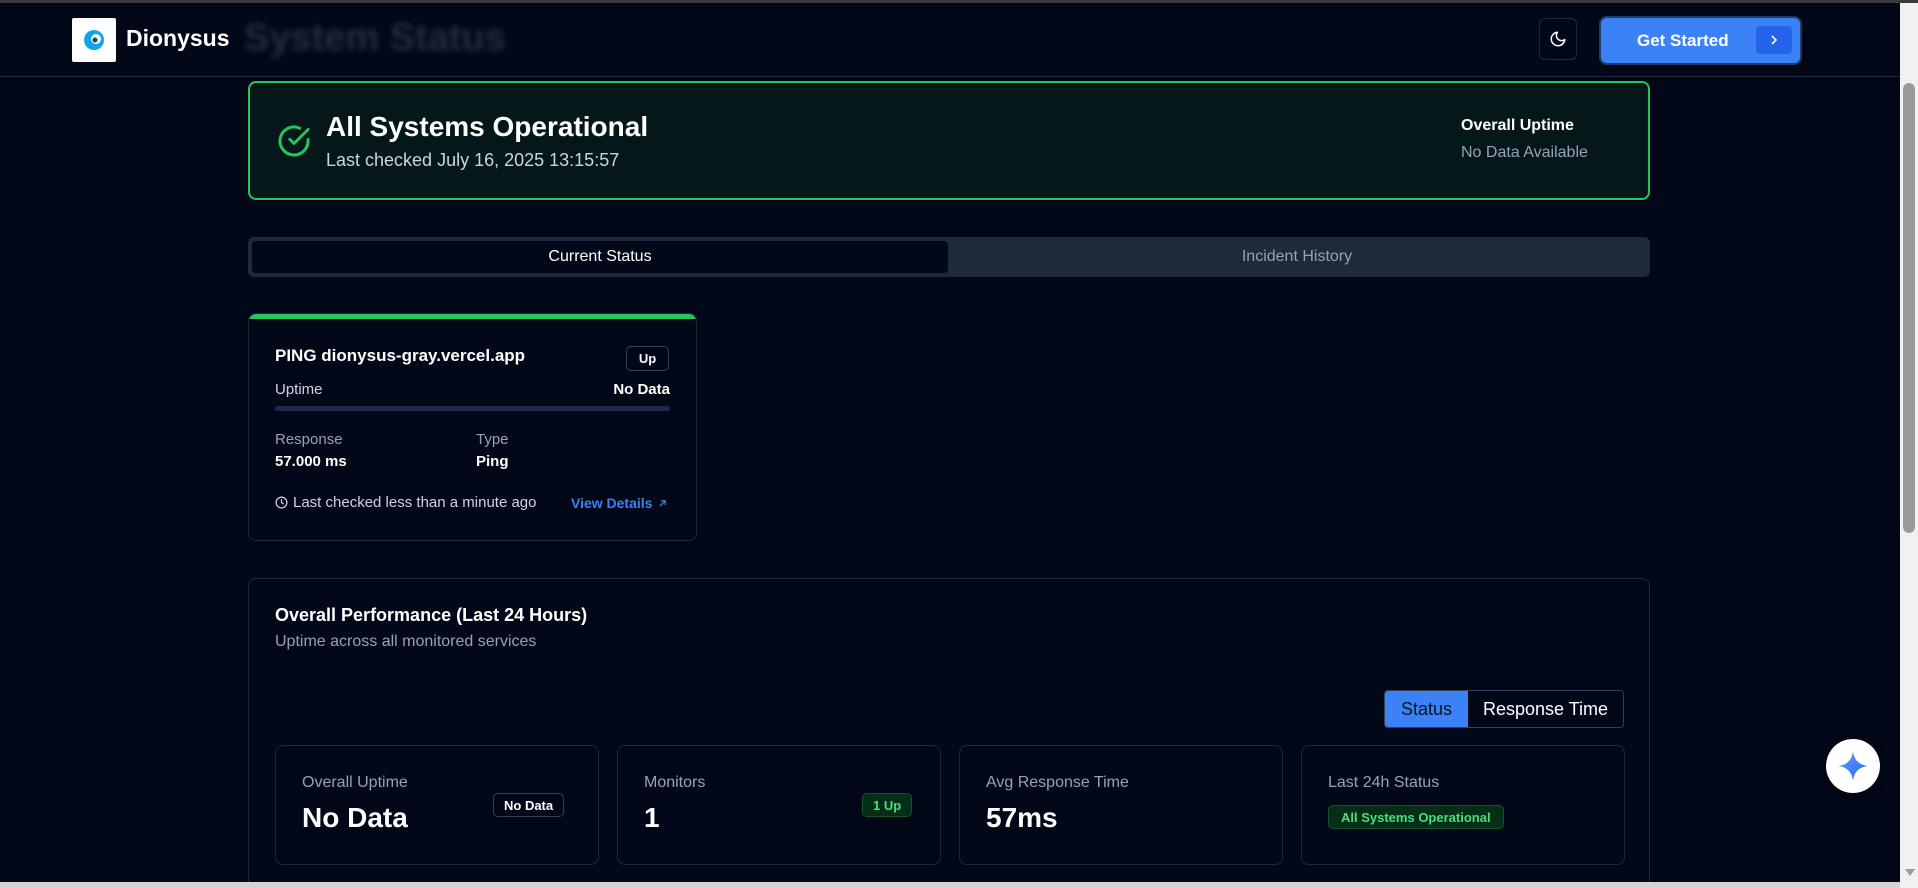 This screenshot has height=888, width=1918. I want to click on type-label: Type, so click(492, 439).